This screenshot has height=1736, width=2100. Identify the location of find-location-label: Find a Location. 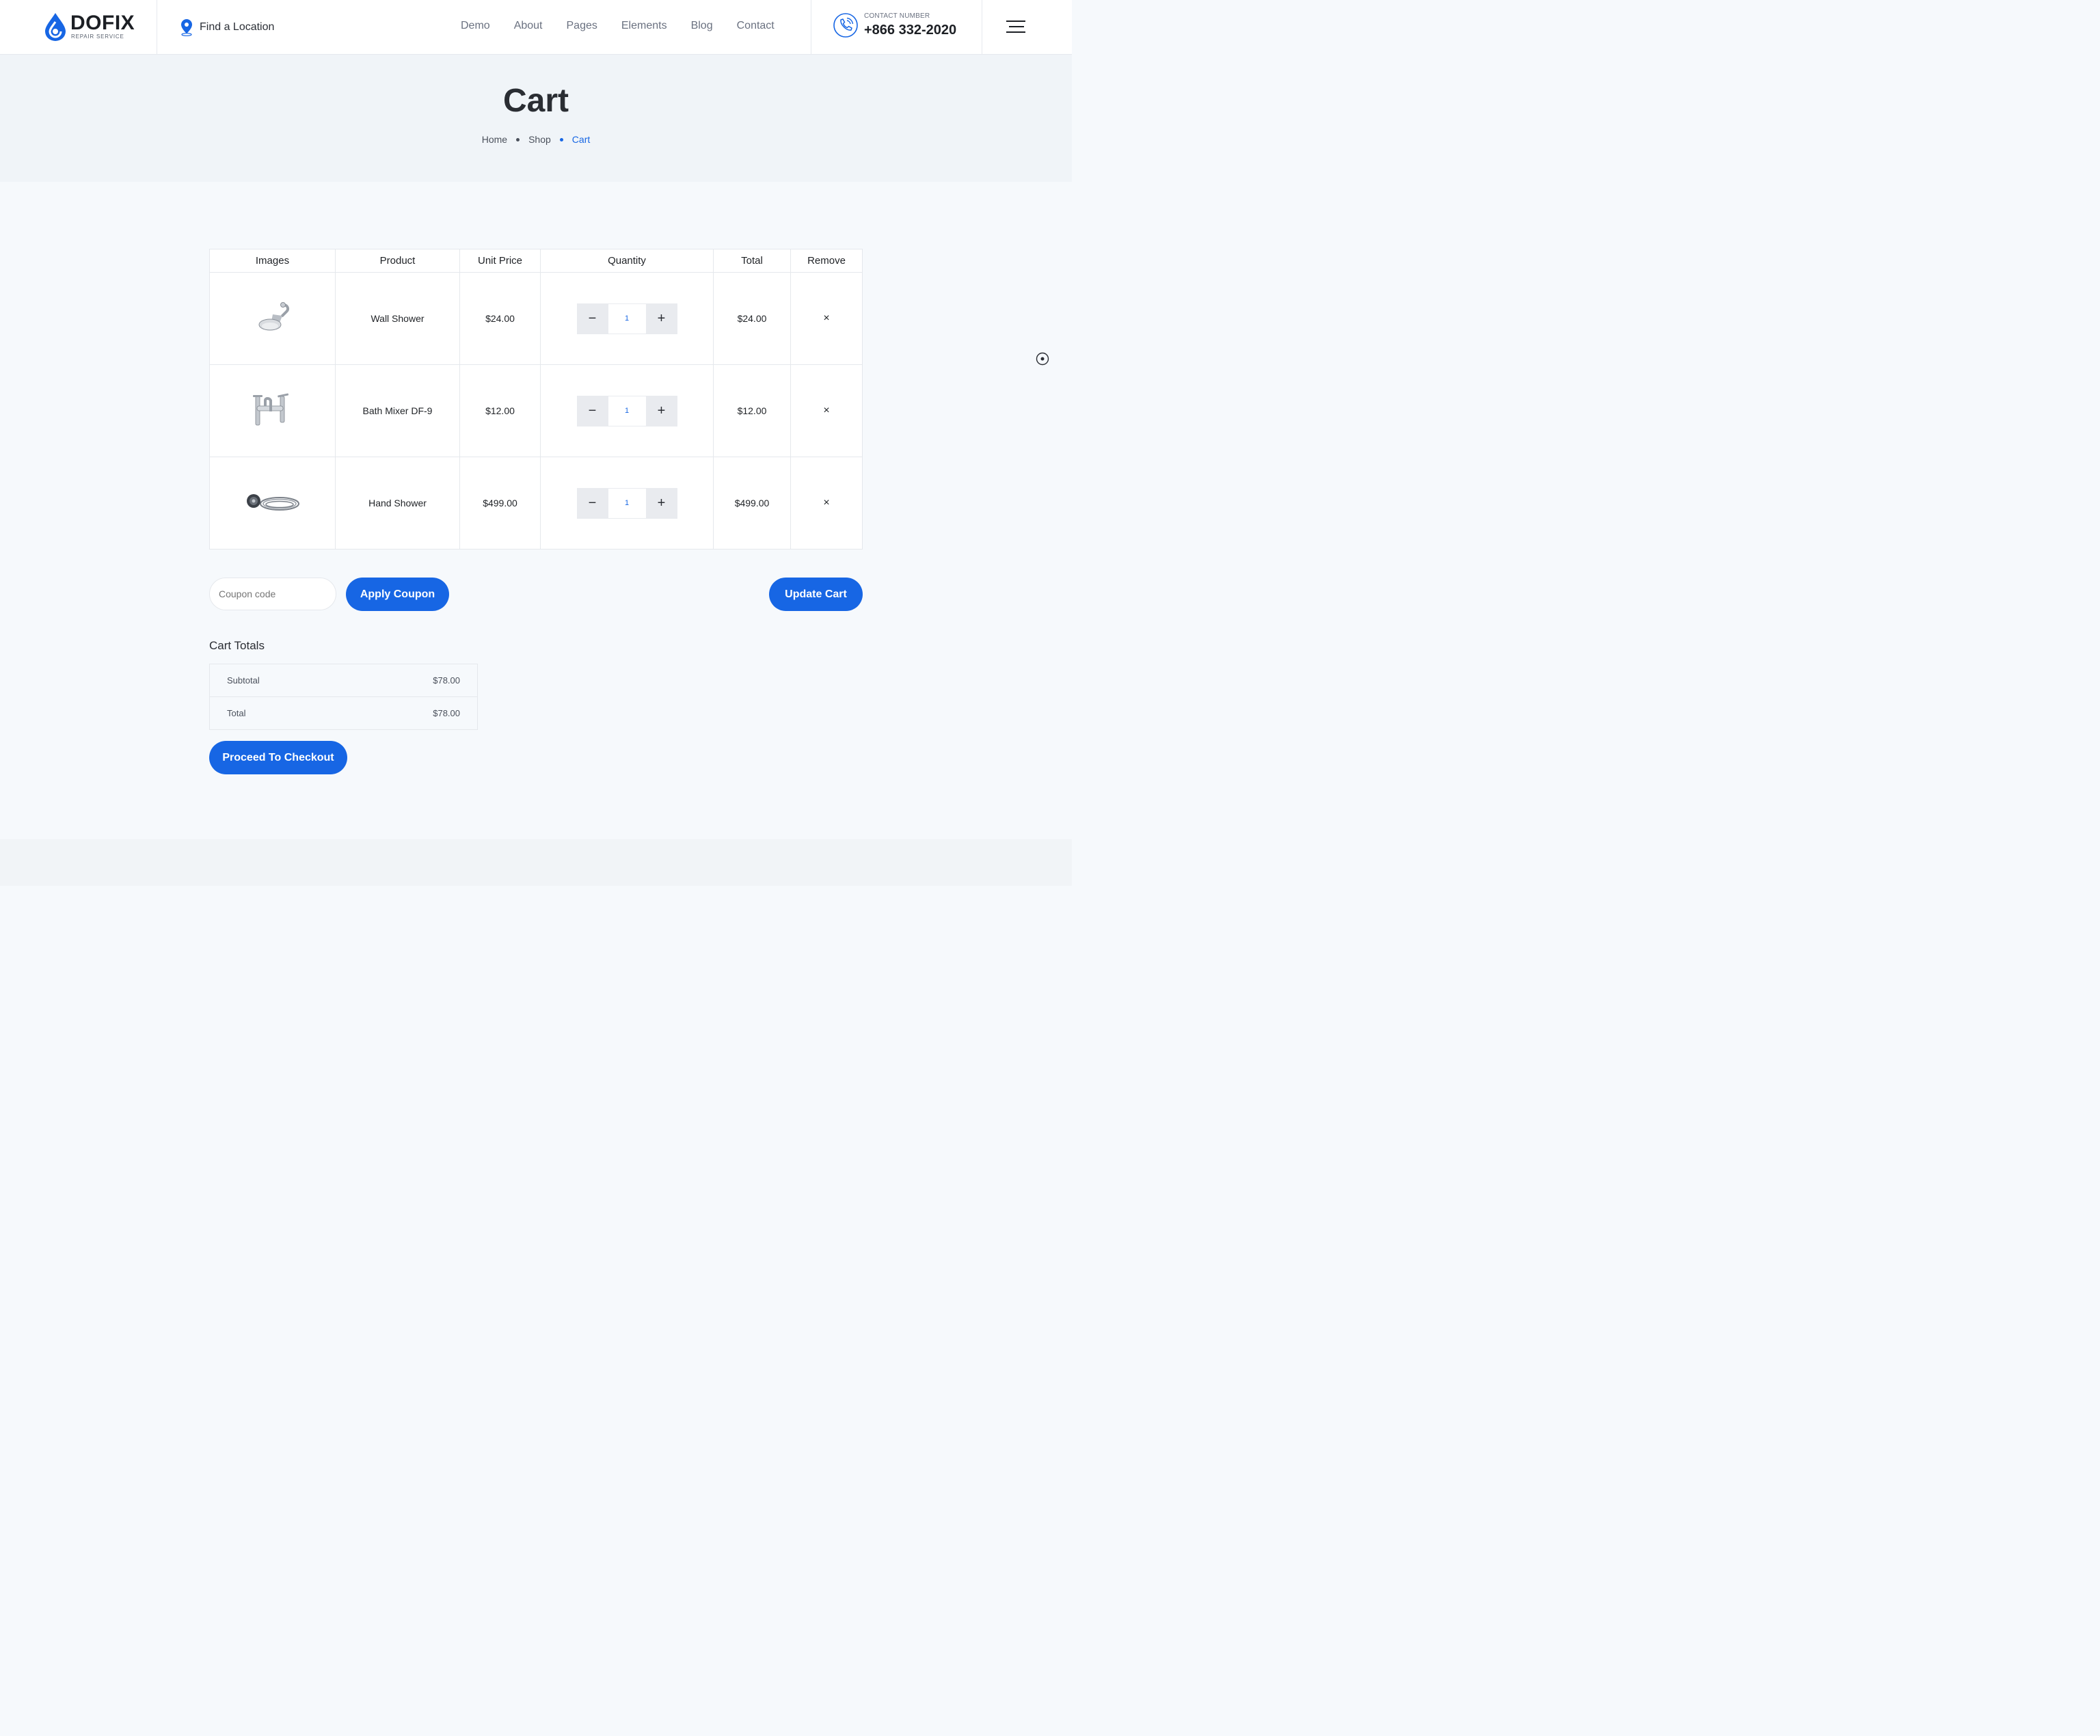
(237, 27).